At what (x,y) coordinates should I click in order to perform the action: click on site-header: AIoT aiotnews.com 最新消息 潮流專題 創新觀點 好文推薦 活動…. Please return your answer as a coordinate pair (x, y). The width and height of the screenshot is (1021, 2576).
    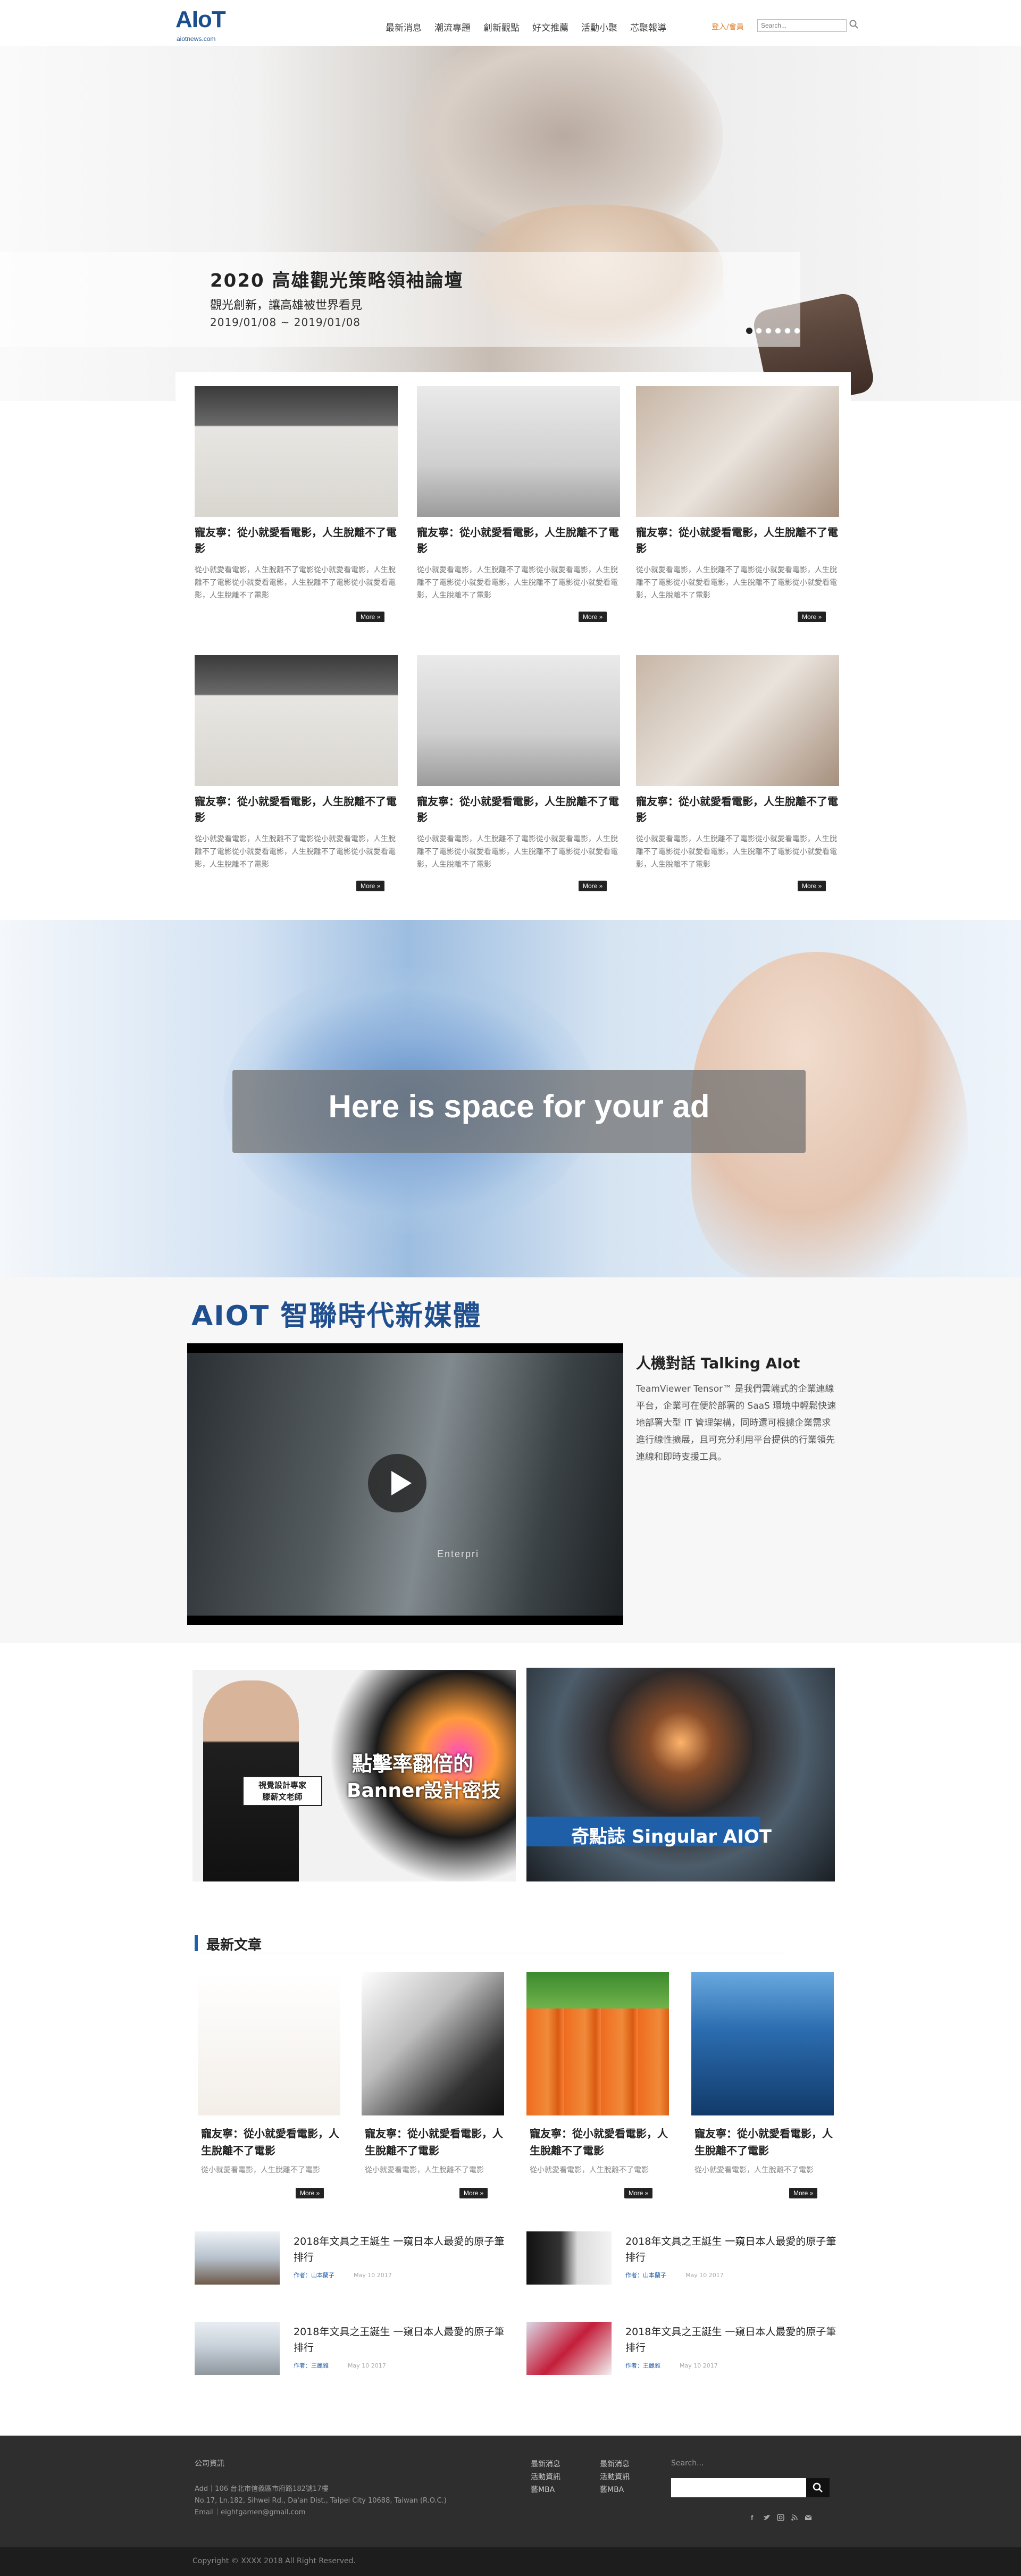
    Looking at the image, I should click on (510, 23).